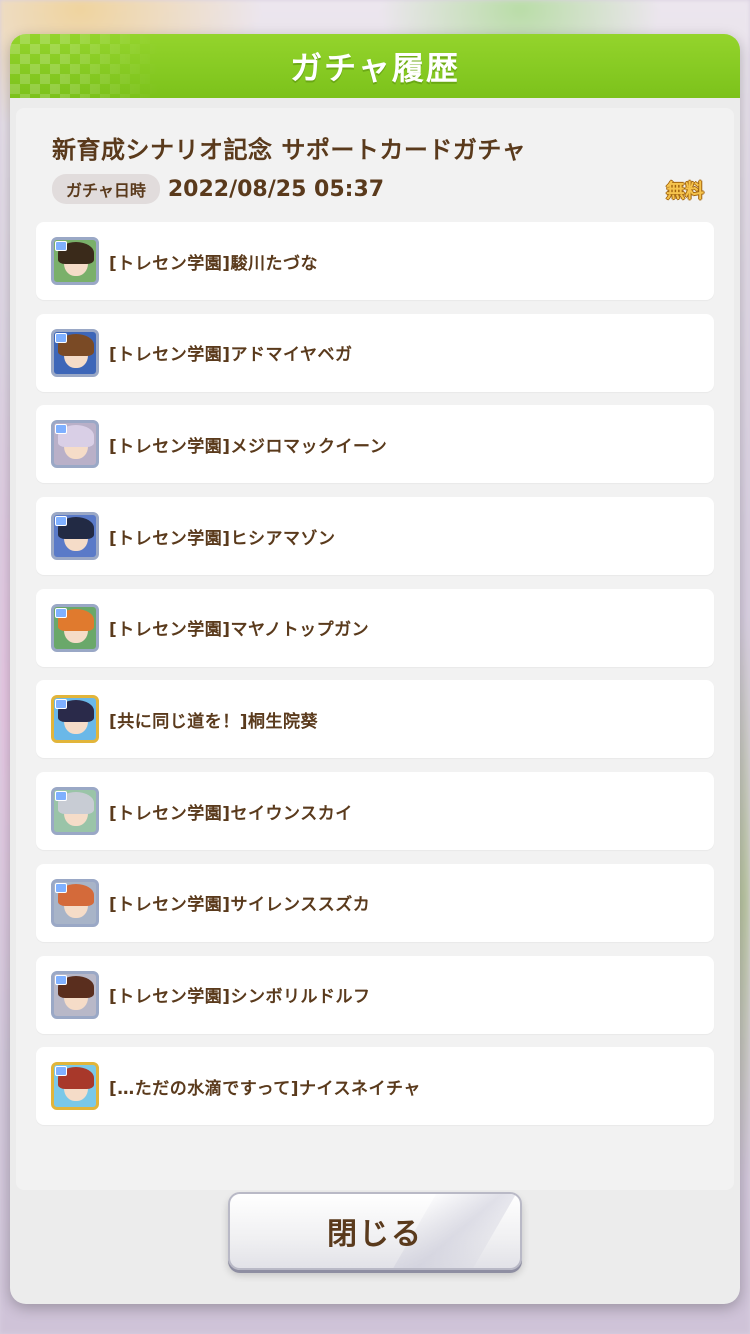  I want to click on gacha-name: 新育成シナリオ記念 サポートカードガチャ, so click(289, 150).